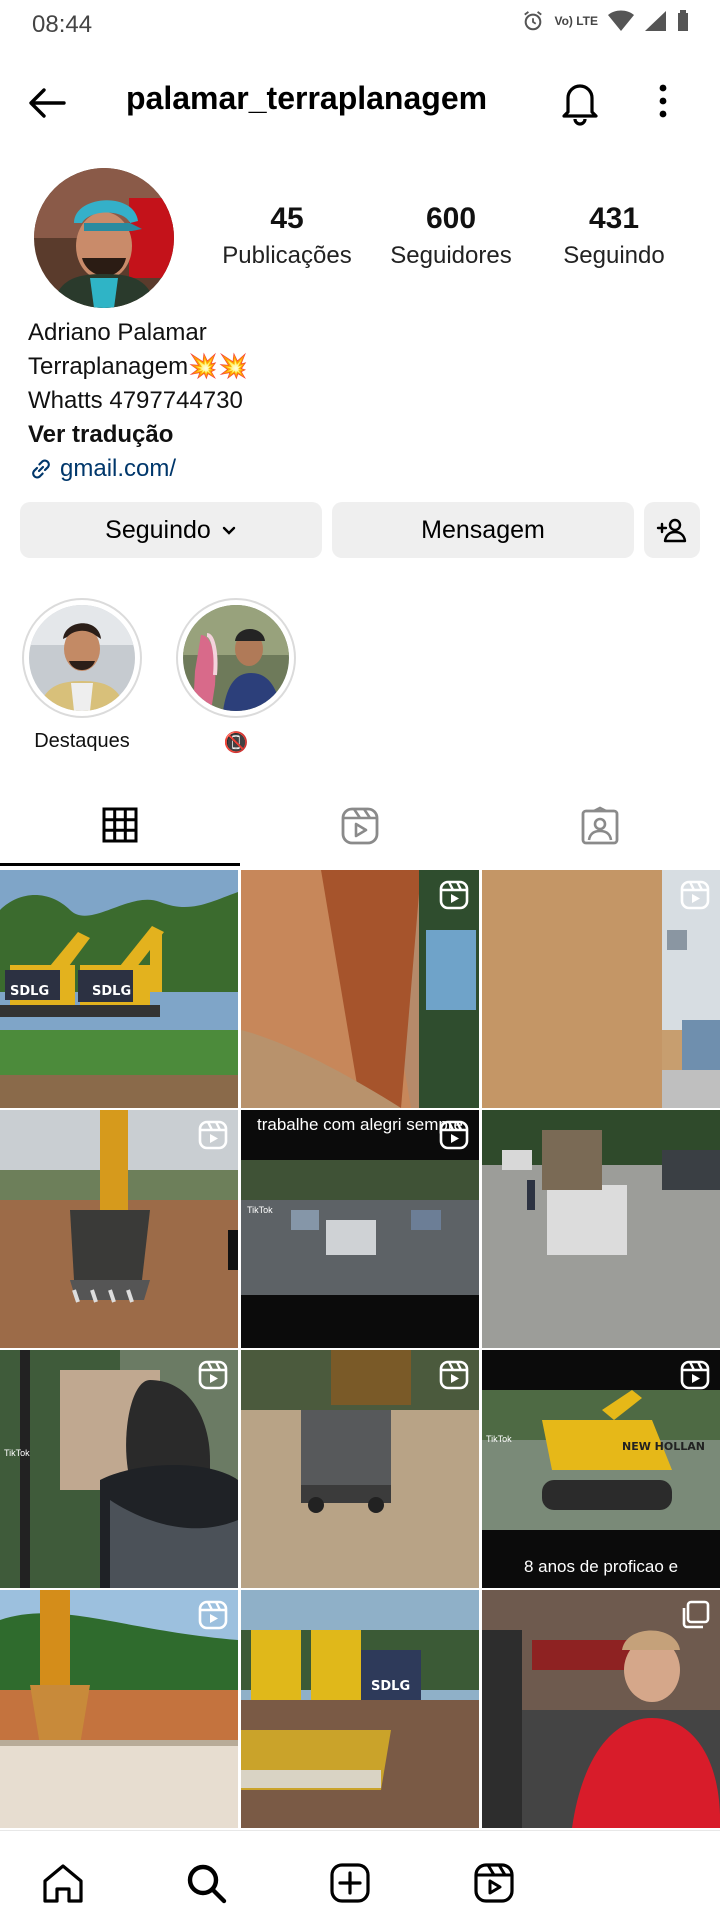 This screenshot has width=720, height=1932. Describe the element at coordinates (696, 1614) in the screenshot. I see `carousel-badge-icon` at that location.